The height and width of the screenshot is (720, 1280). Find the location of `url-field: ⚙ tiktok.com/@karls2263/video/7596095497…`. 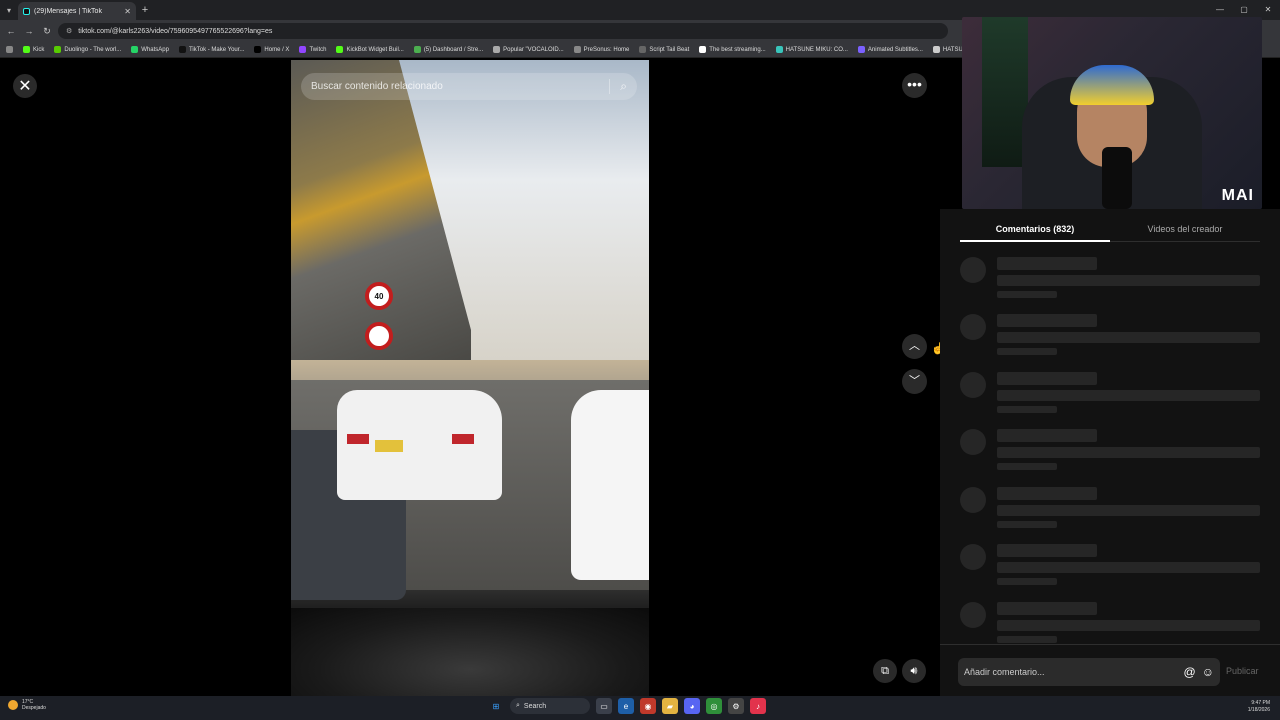

url-field: ⚙ tiktok.com/@karls2263/video/7596095497… is located at coordinates (503, 31).